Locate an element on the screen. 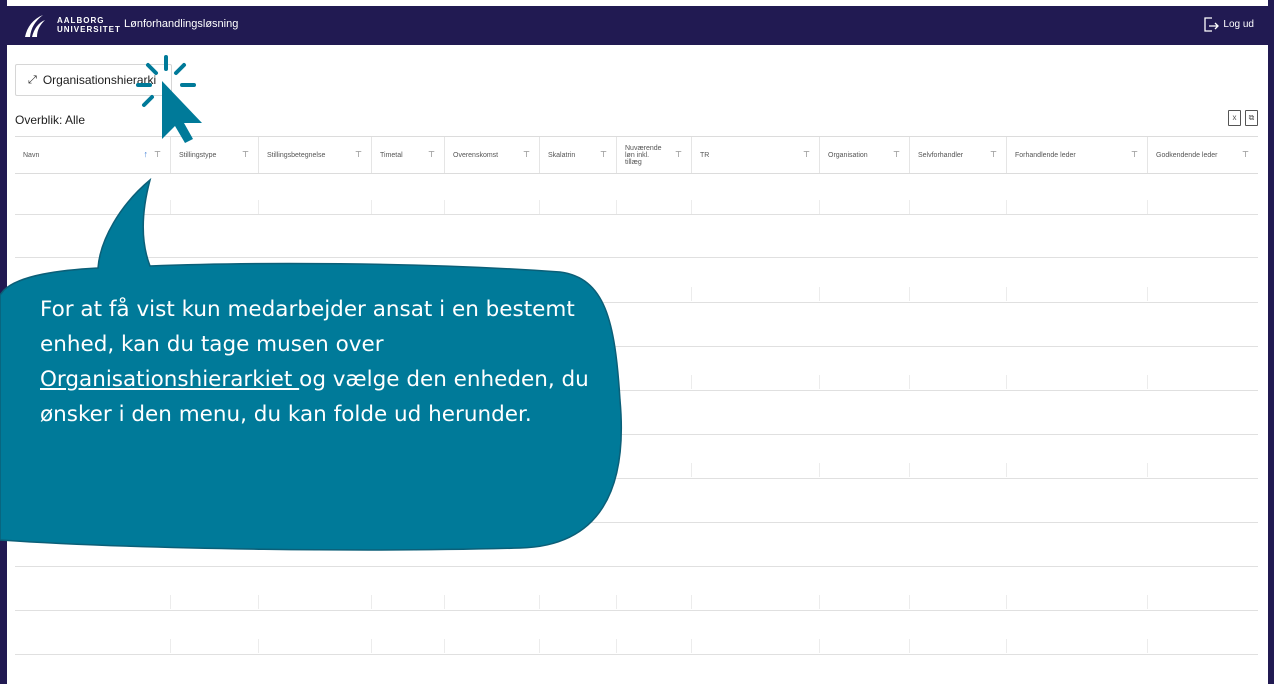 This screenshot has width=1274, height=684. column-header-selvforhandler: Selvforhandler ⊤ is located at coordinates (958, 155).